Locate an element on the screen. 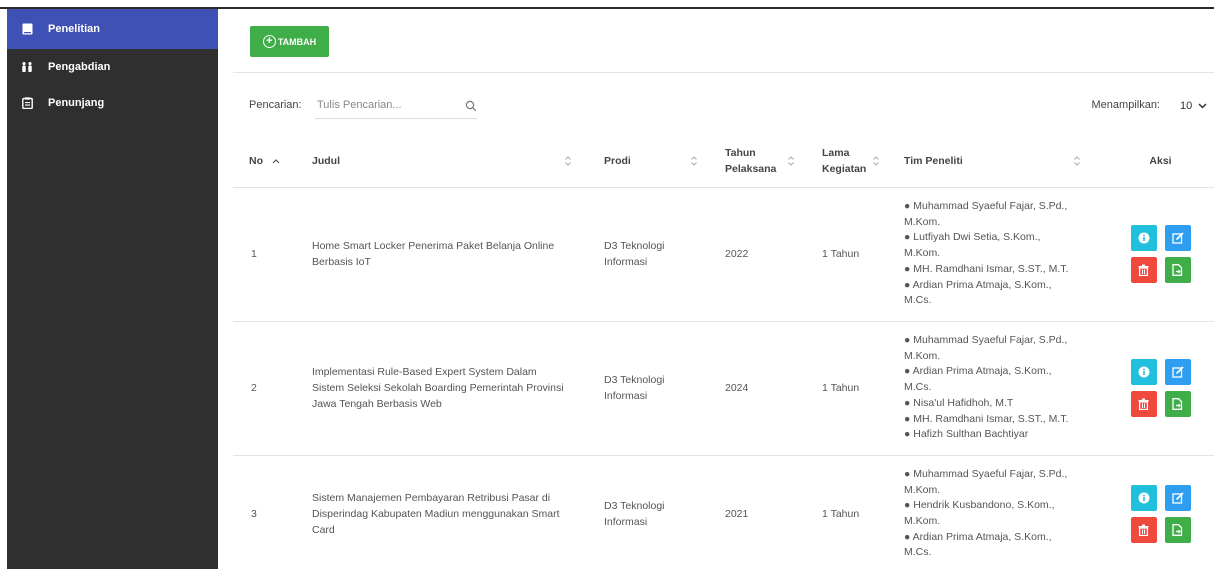 This screenshot has width=1214, height=569. column-header-judul: Judul is located at coordinates (443, 161).